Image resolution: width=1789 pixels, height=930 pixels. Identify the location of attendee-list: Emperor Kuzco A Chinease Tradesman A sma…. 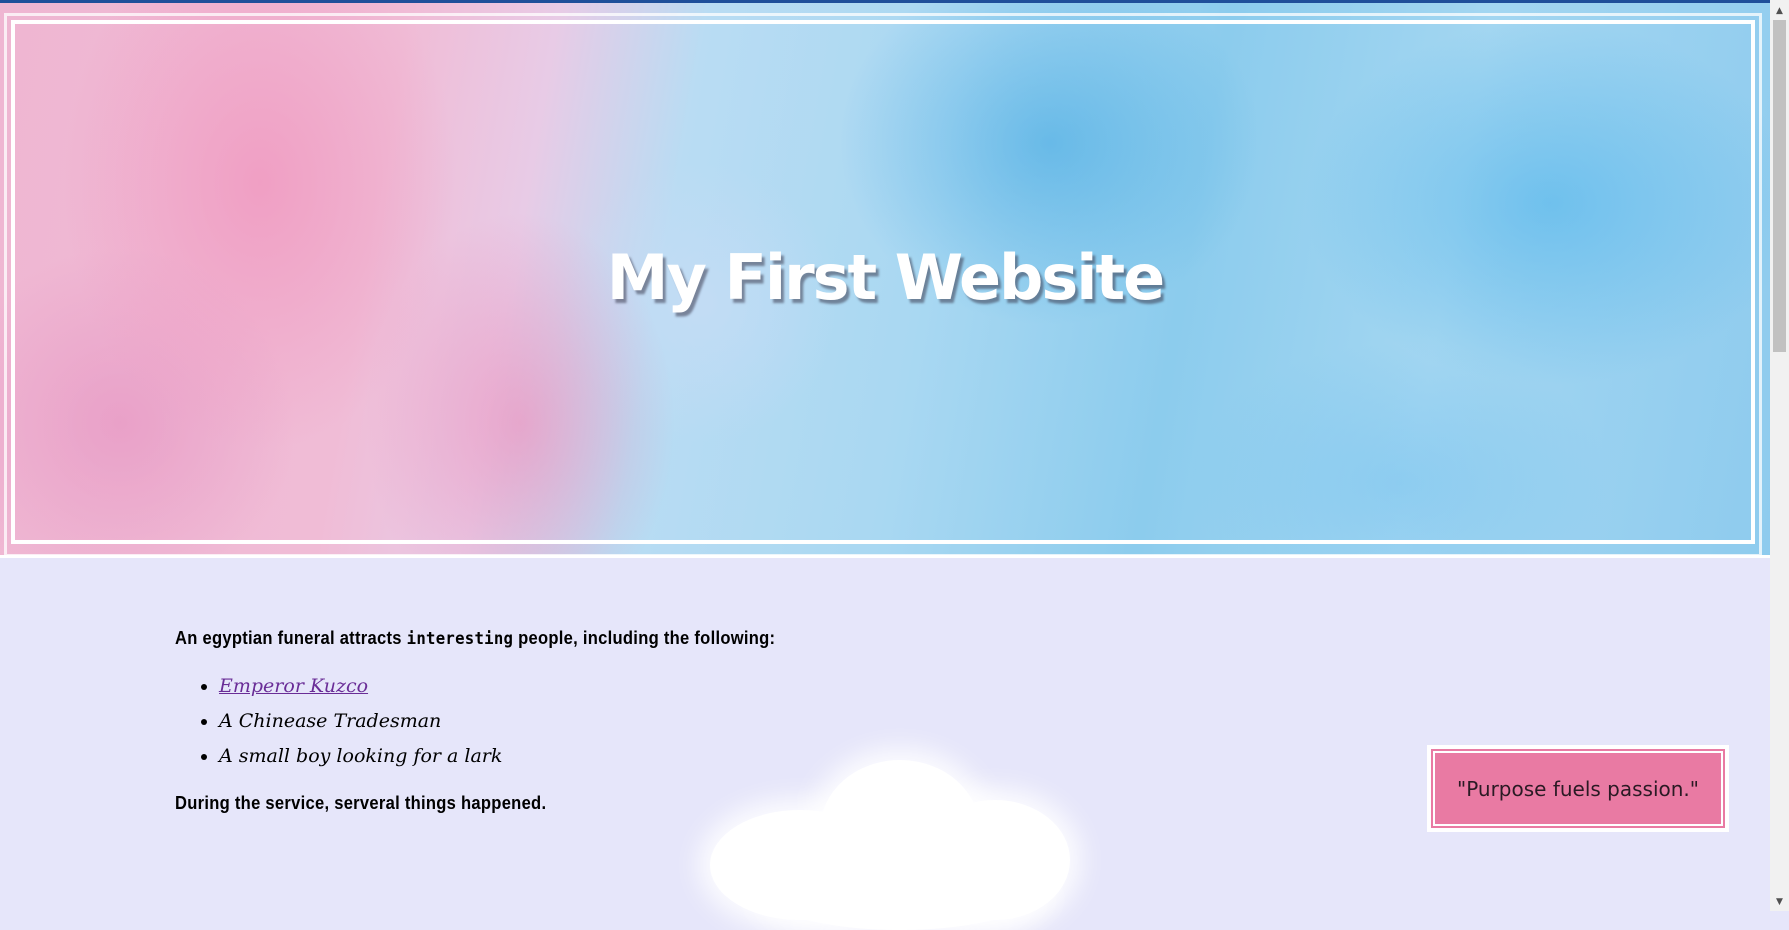
(775, 723).